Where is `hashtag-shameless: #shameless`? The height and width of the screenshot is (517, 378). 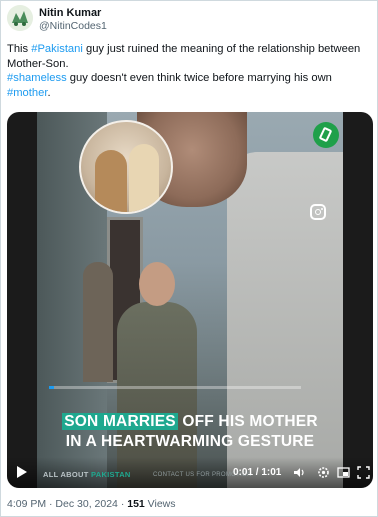
hashtag-shameless: #shameless is located at coordinates (37, 78).